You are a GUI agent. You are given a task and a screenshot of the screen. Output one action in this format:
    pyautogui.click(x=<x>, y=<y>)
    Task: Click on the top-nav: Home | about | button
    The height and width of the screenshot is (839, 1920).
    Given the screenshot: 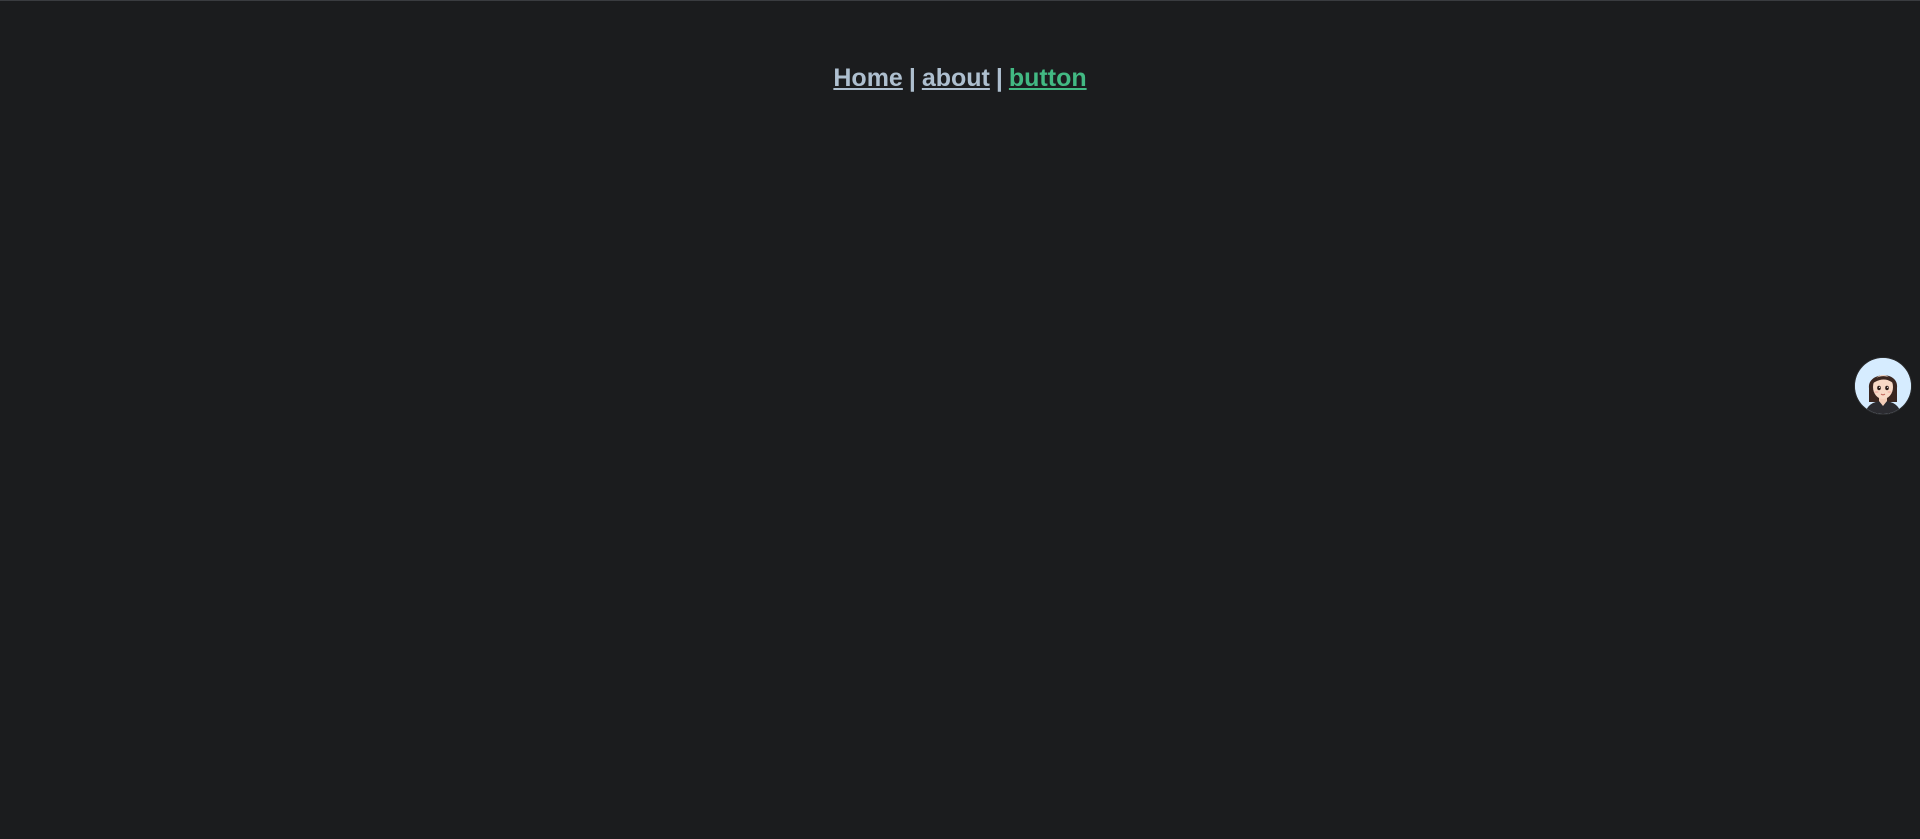 What is the action you would take?
    pyautogui.click(x=960, y=78)
    